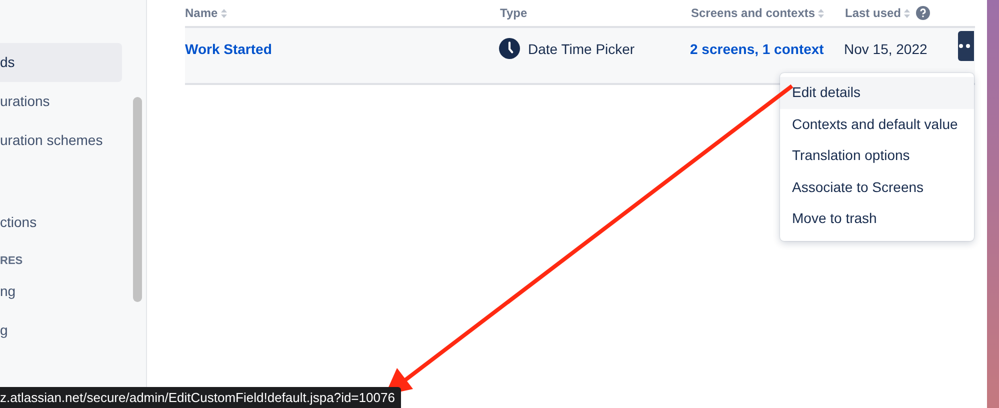 This screenshot has height=408, width=999. Describe the element at coordinates (61, 291) in the screenshot. I see `sidebar-item: ng` at that location.